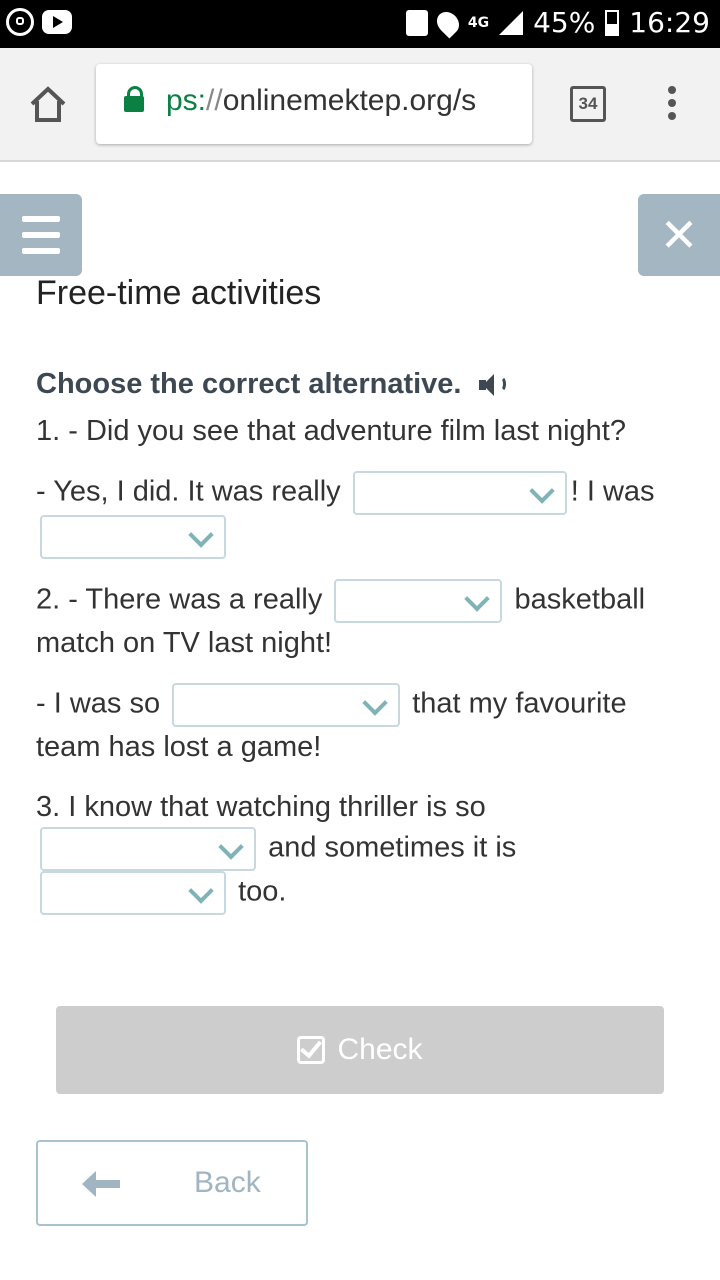 The width and height of the screenshot is (720, 1280). What do you see at coordinates (448, 22) in the screenshot?
I see `location-icon` at bounding box center [448, 22].